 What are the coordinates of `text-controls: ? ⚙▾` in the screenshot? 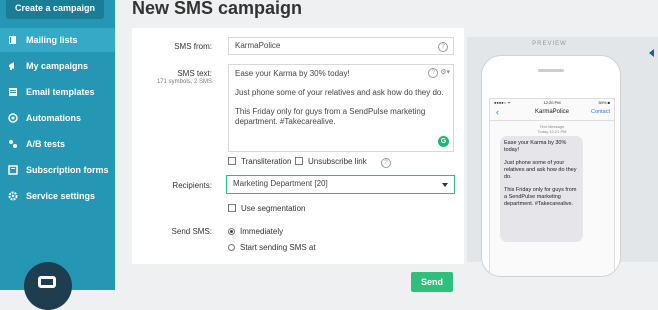 It's located at (439, 73).